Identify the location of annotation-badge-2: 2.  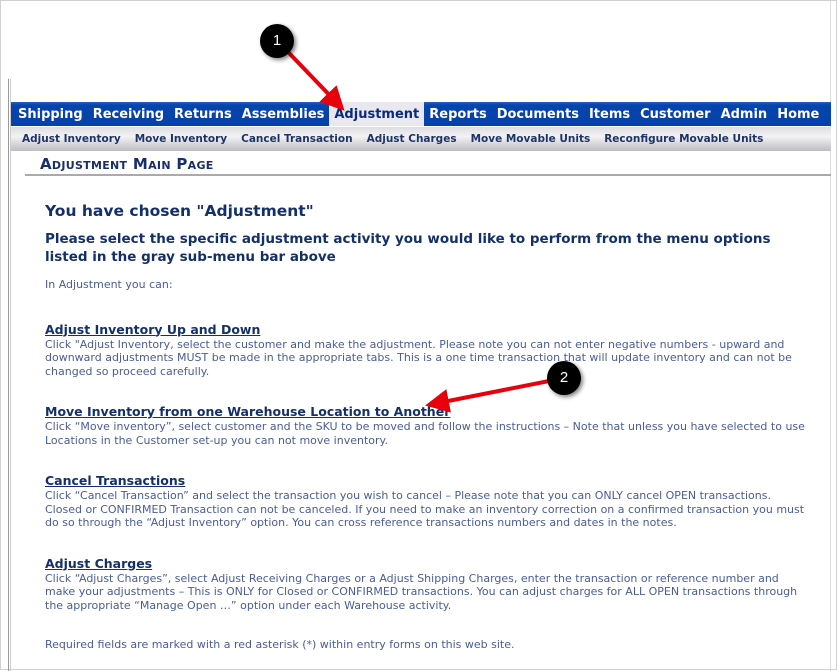
(564, 378).